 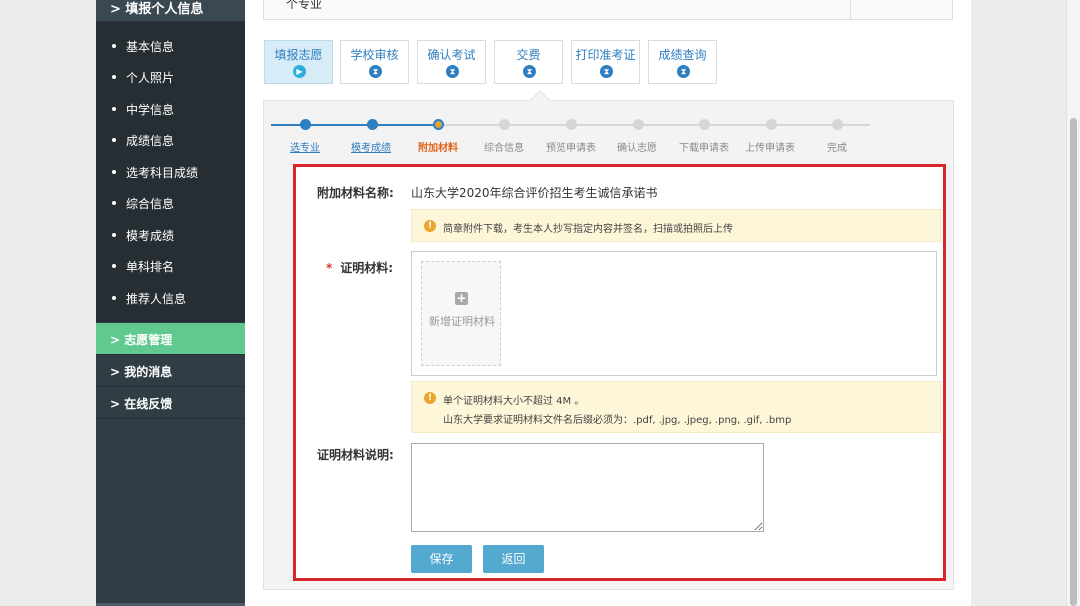 I want to click on tab-school-review: 学校审核 ⧗, so click(x=374, y=62).